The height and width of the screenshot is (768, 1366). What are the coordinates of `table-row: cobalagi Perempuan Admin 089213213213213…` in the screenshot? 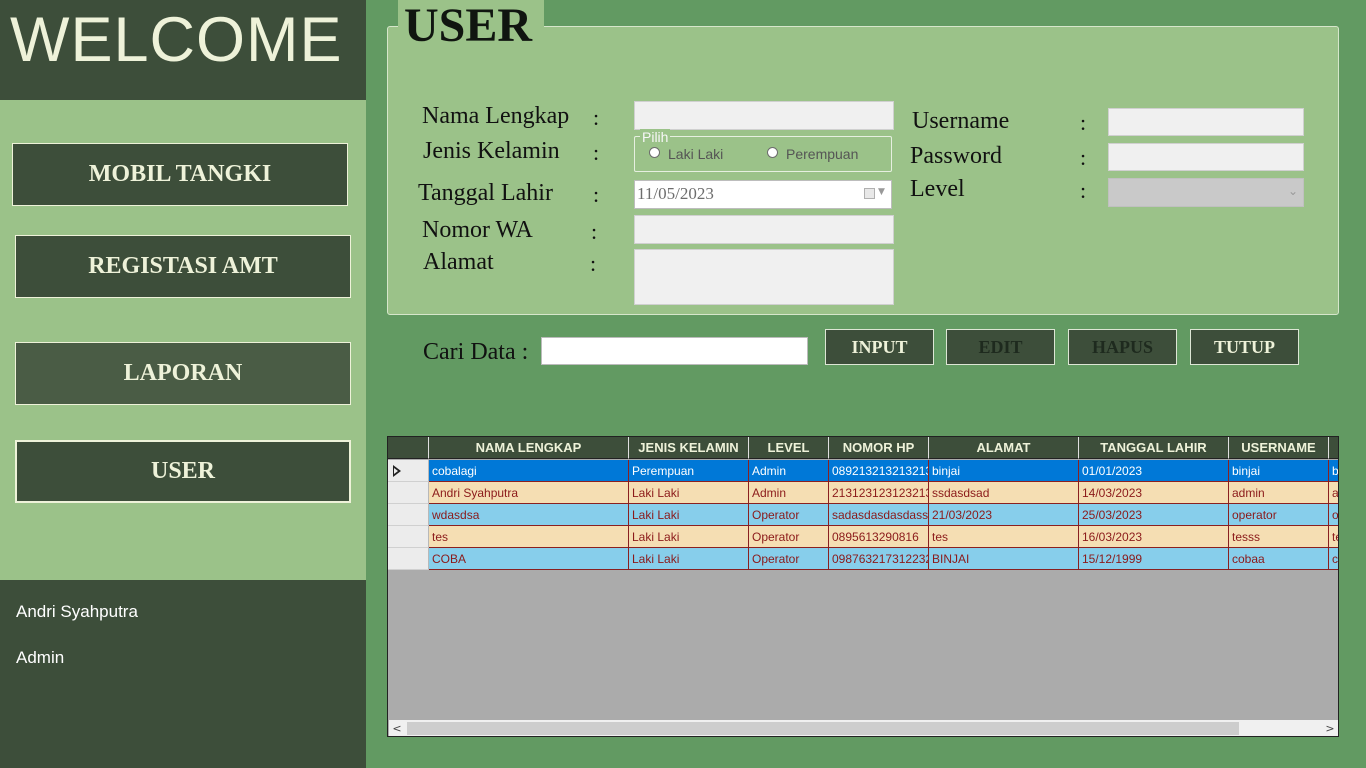 It's located at (863, 471).